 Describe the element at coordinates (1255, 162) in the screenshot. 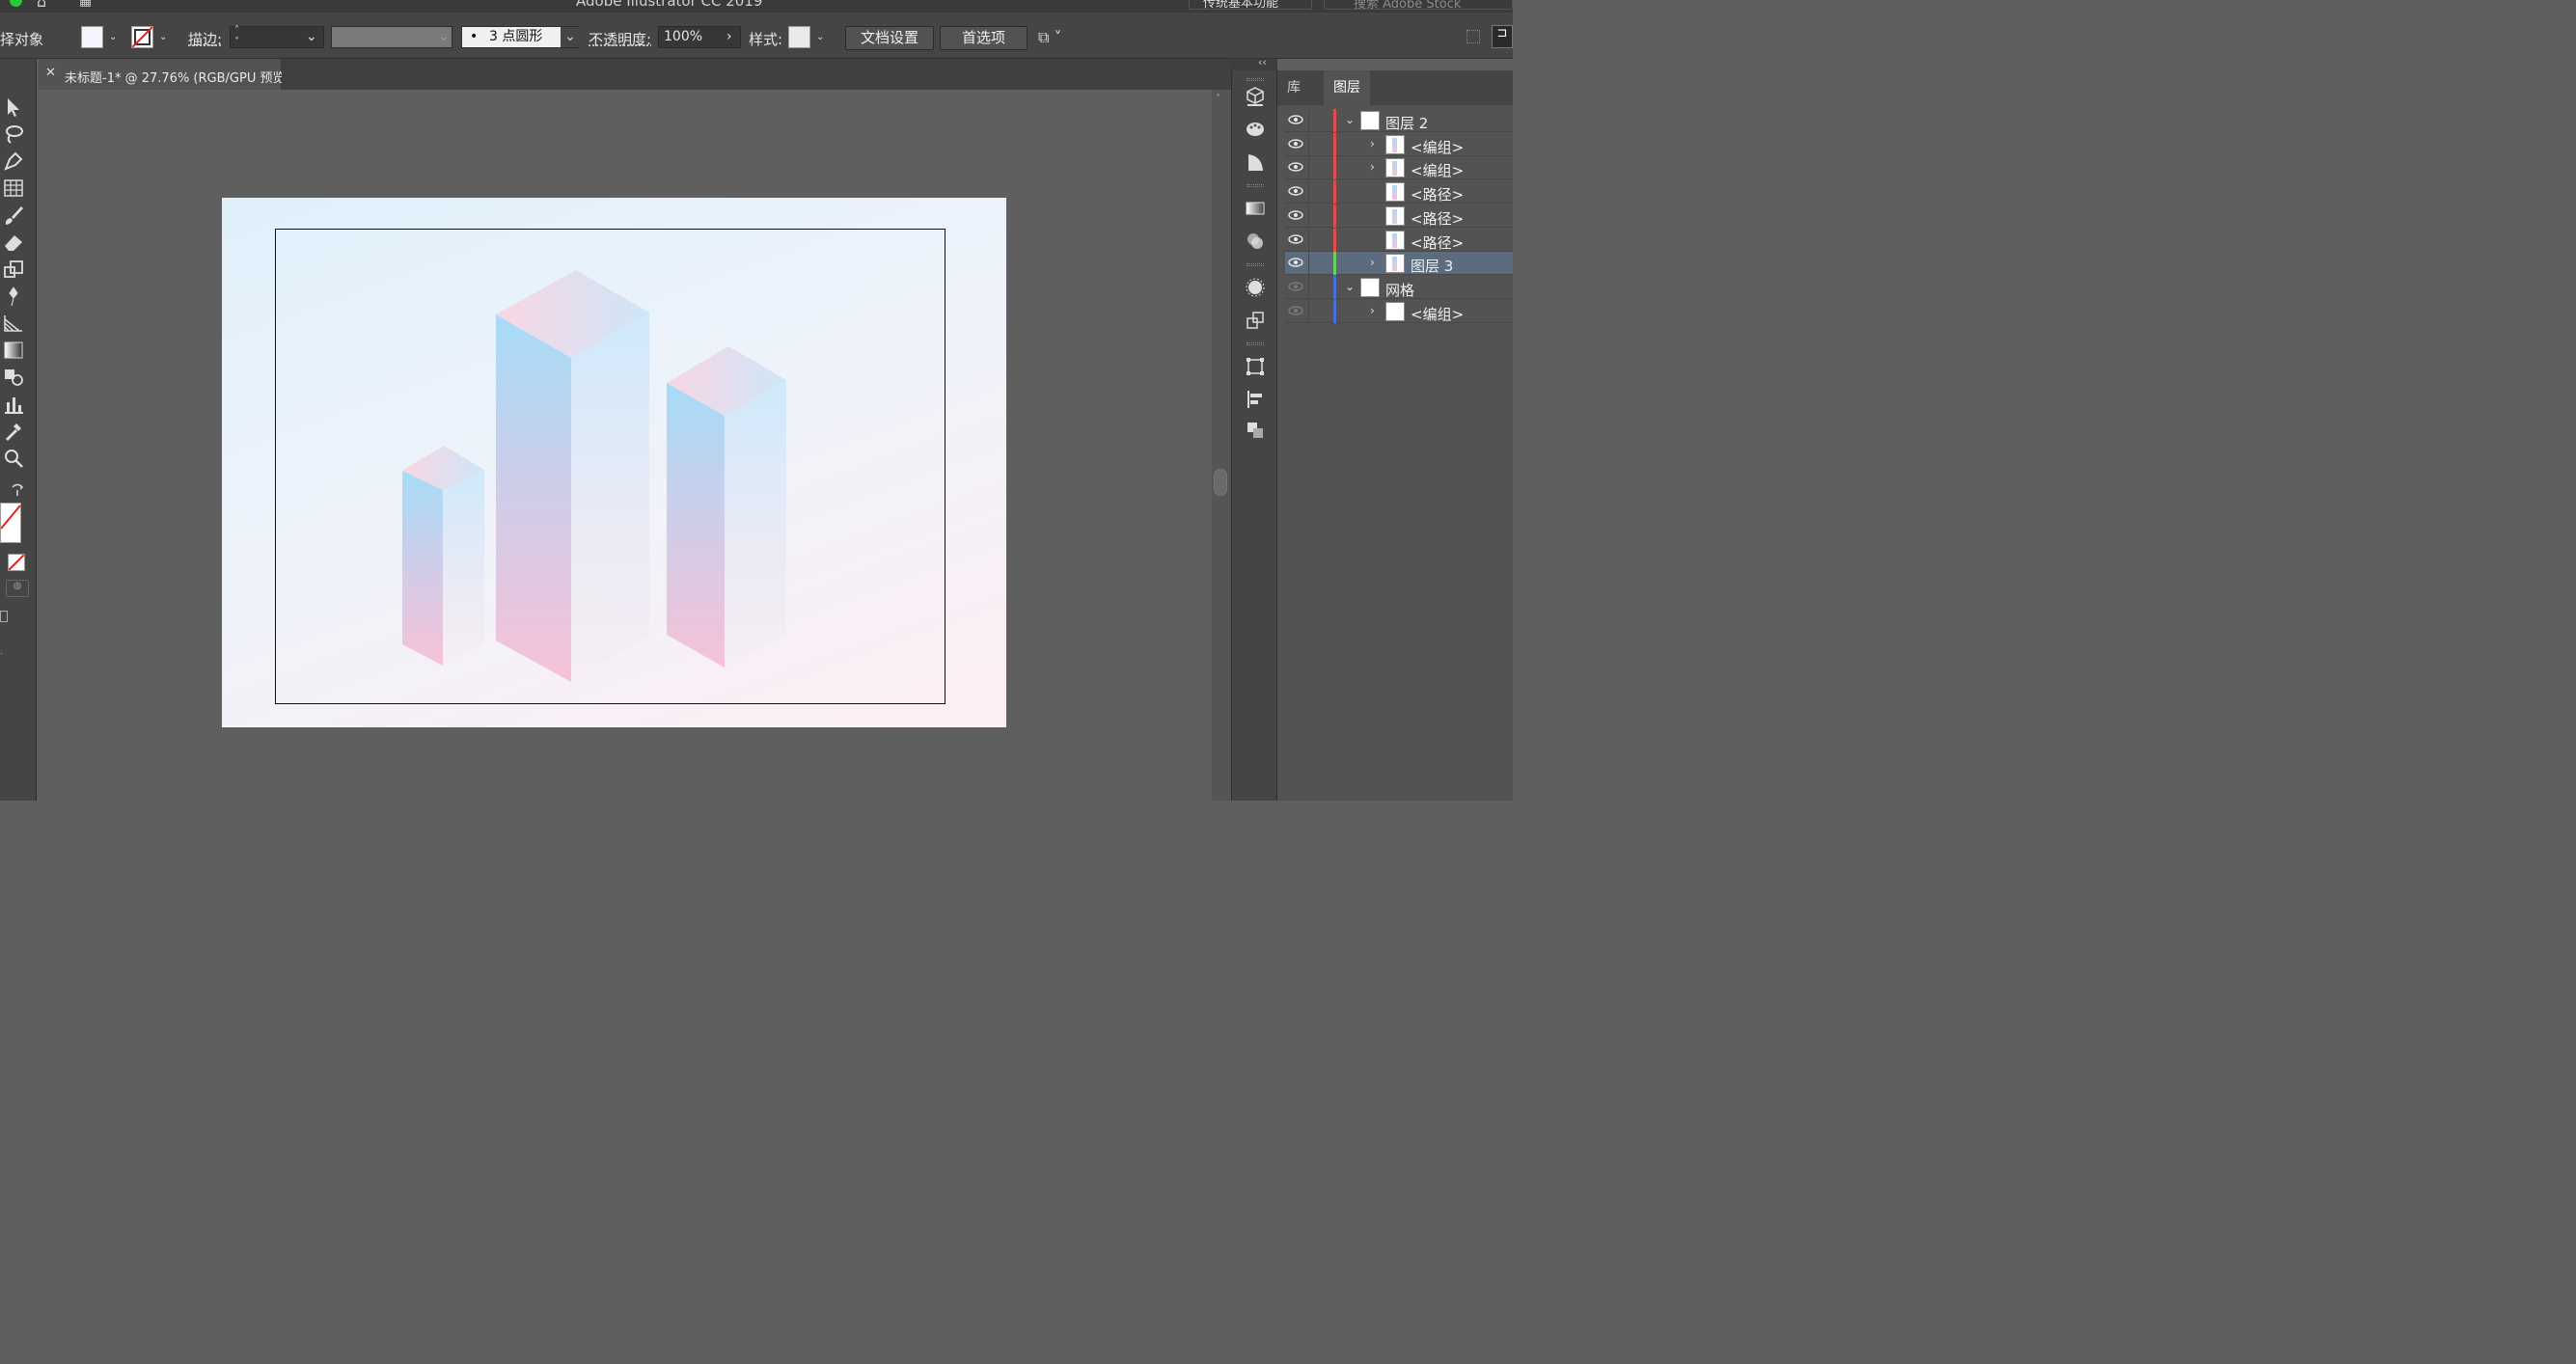

I see `color-guide-icon` at that location.